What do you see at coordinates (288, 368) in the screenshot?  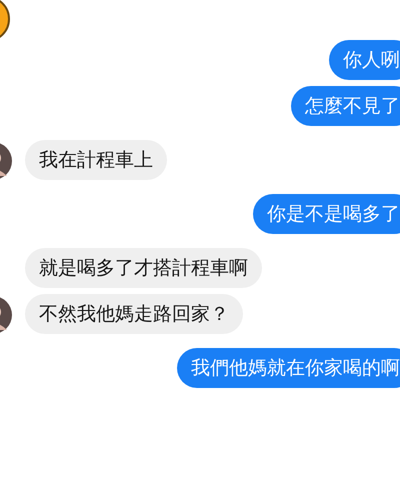 I see `message-bubble: 我們他媽就在你家喝的啊` at bounding box center [288, 368].